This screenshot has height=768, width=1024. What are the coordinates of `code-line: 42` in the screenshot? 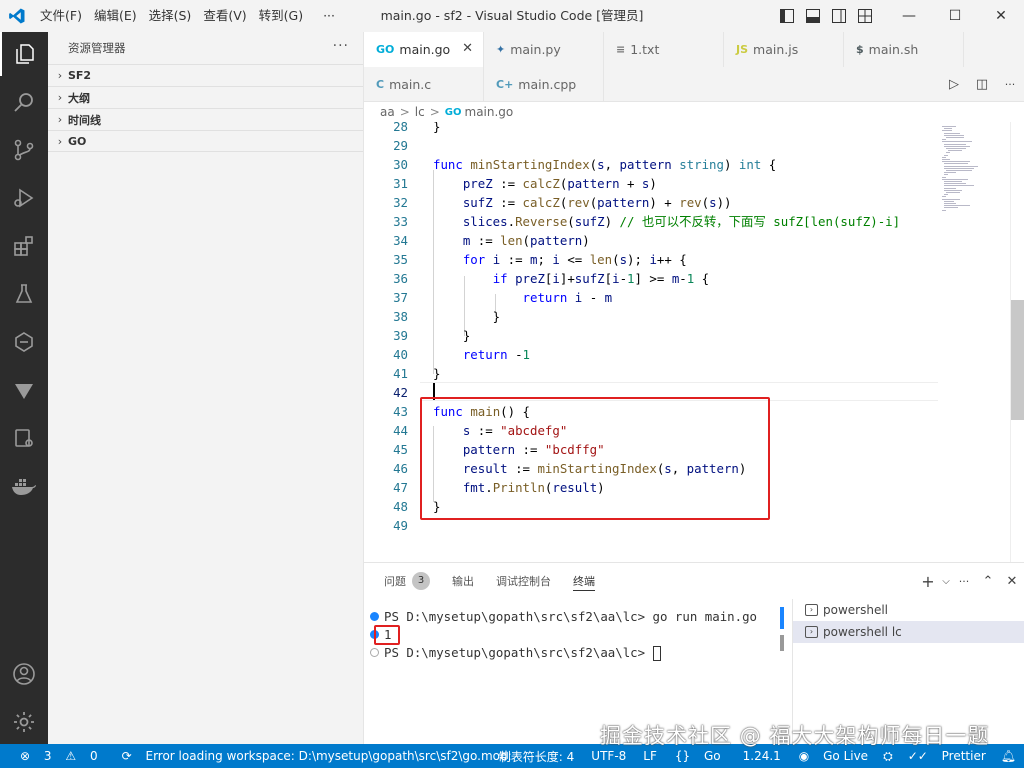 It's located at (651, 392).